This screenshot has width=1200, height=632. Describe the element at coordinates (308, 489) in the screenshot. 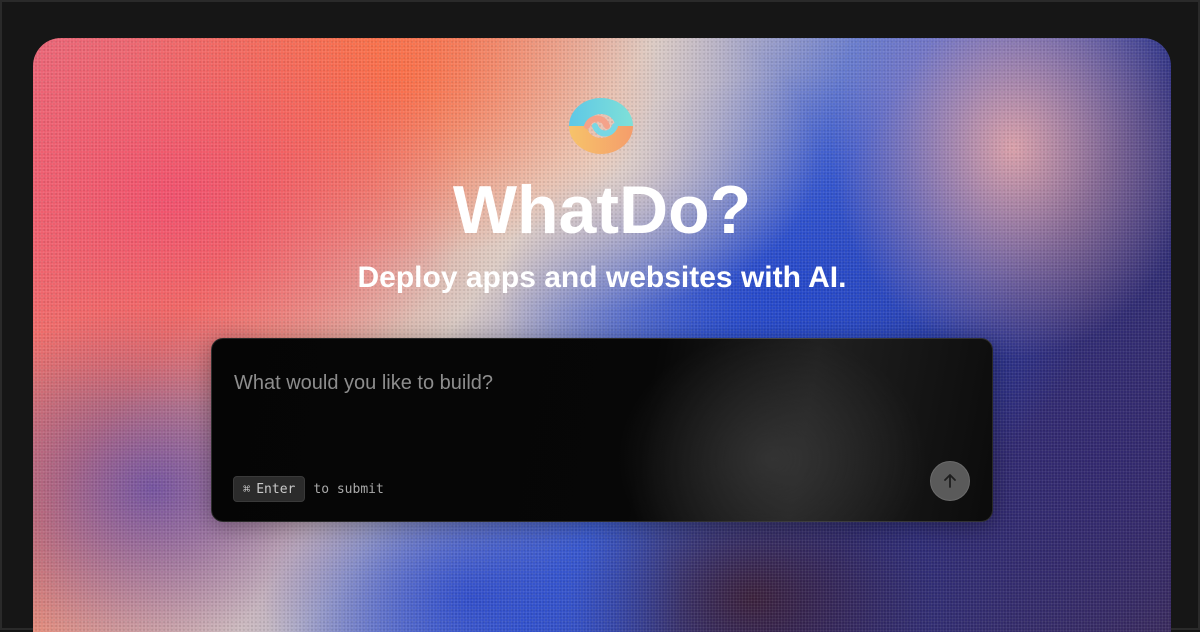

I see `submit-shortcut-hint: ⌘ Enter to submit` at that location.